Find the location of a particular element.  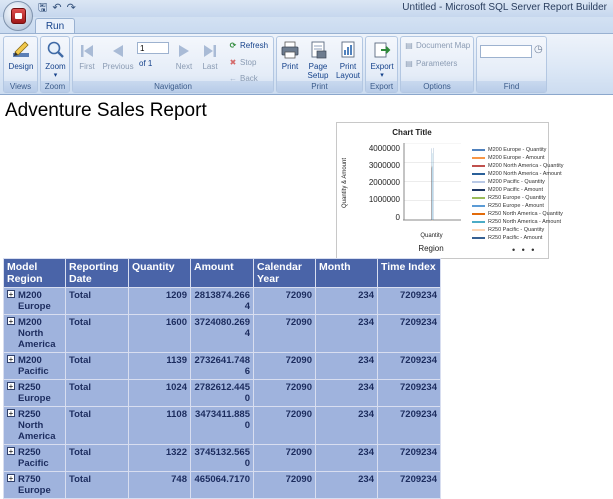

column-header: Calendar Year is located at coordinates (285, 273).